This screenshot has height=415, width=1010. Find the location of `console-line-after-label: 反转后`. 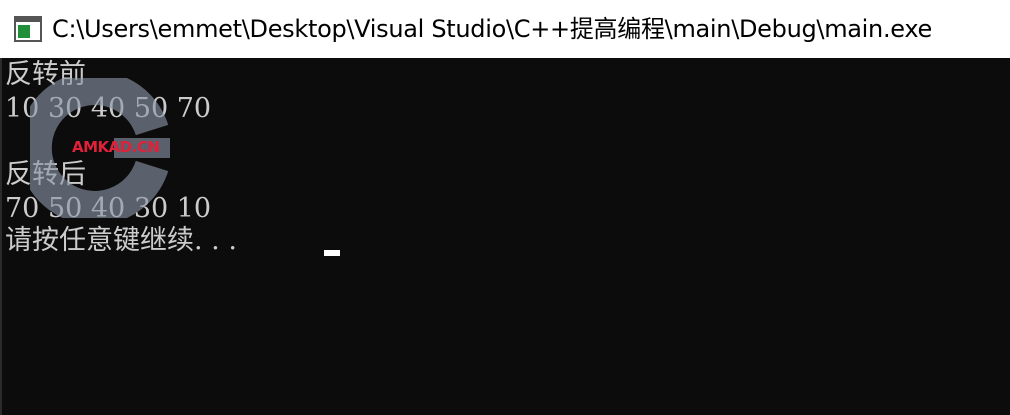

console-line-after-label: 反转后 is located at coordinates (45, 174).